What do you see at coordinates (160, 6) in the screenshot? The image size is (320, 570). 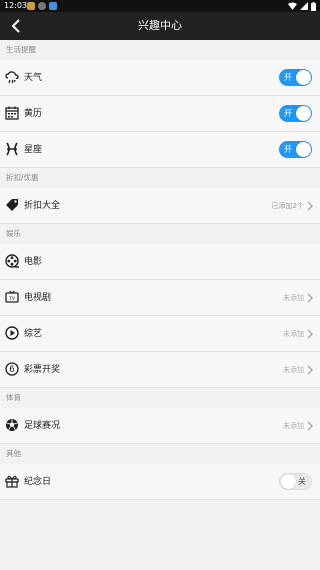 I see `status-bar: 12:03` at bounding box center [160, 6].